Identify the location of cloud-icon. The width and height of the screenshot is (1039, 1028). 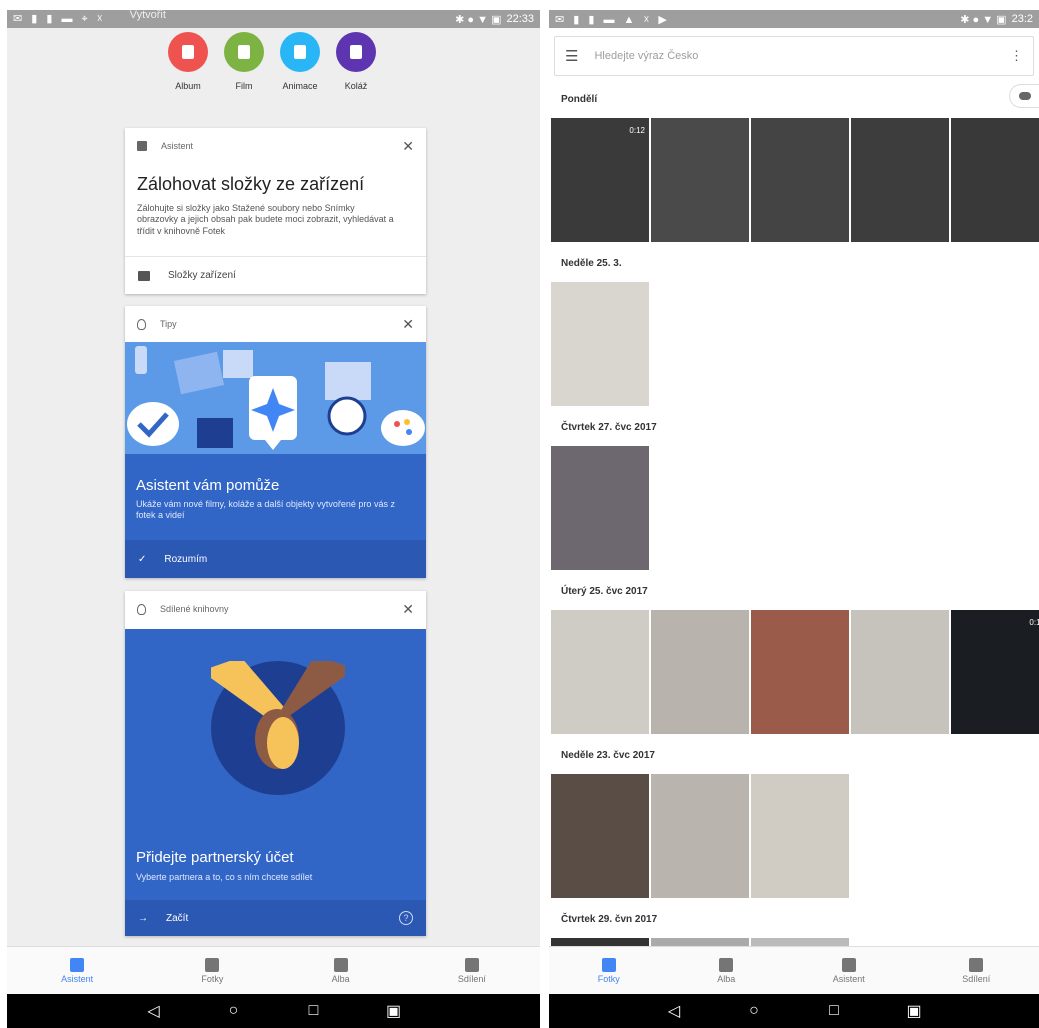
(1024, 96).